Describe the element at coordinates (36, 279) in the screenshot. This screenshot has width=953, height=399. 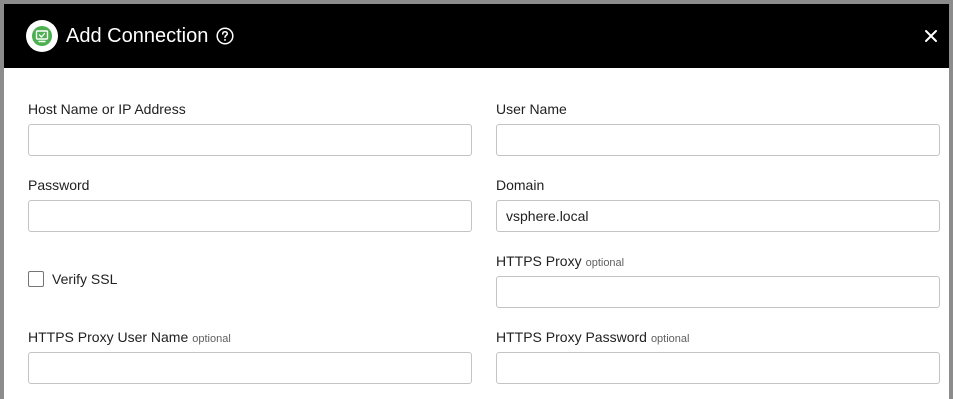
I see `verify-ssl-checkbox` at that location.